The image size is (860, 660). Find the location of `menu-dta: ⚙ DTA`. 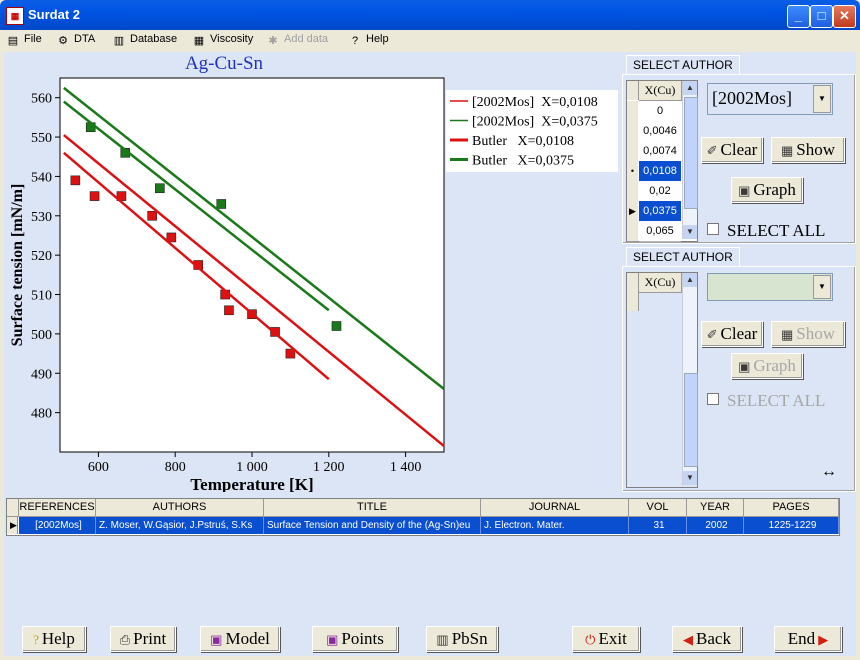

menu-dta: ⚙ DTA is located at coordinates (75, 40).